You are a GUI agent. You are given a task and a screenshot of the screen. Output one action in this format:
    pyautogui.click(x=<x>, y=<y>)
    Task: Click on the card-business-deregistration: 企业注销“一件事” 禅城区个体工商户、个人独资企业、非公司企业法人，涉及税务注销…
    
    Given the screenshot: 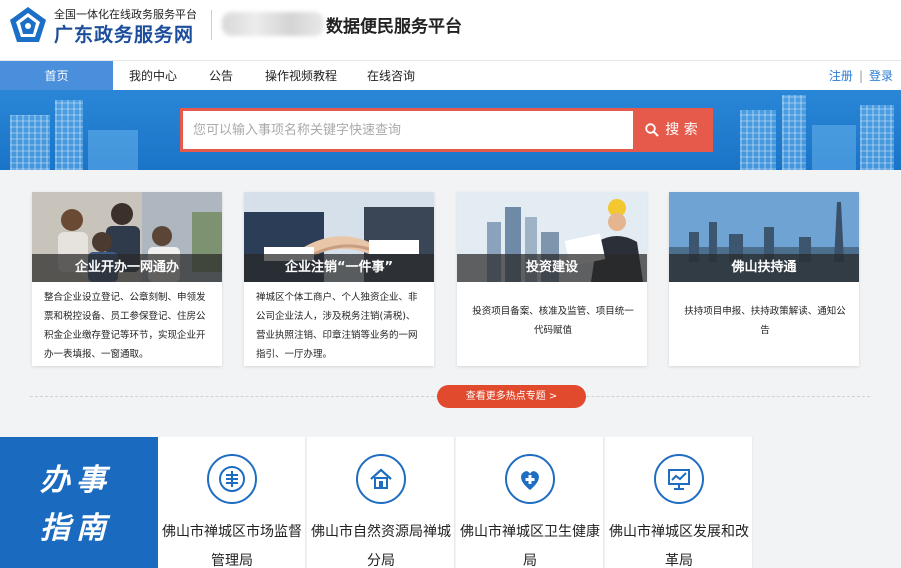 What is the action you would take?
    pyautogui.click(x=339, y=279)
    